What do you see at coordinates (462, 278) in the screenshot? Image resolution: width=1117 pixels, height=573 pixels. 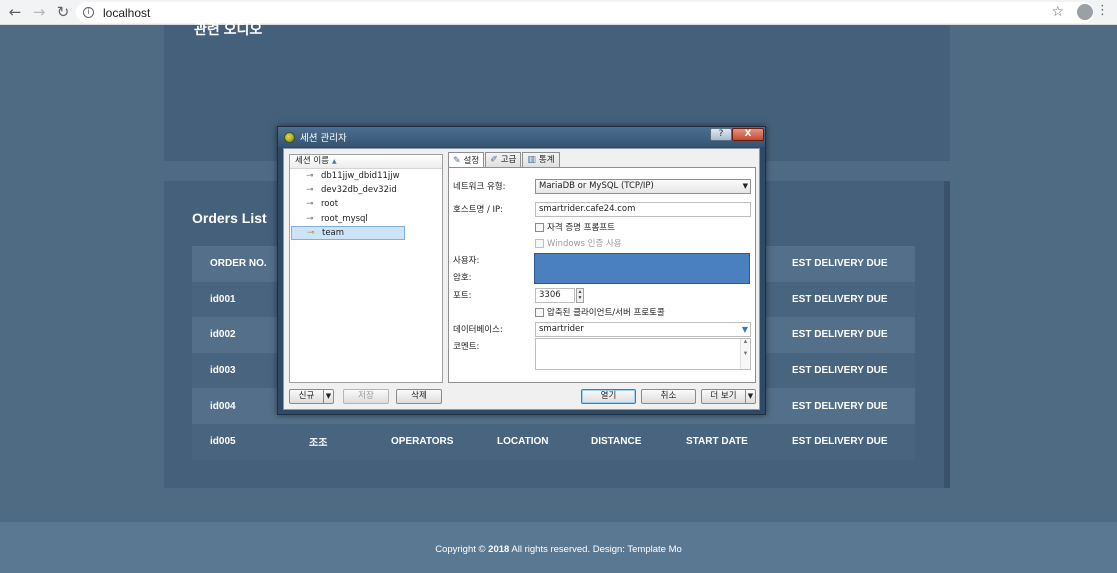 I see `password-label: 암호:` at bounding box center [462, 278].